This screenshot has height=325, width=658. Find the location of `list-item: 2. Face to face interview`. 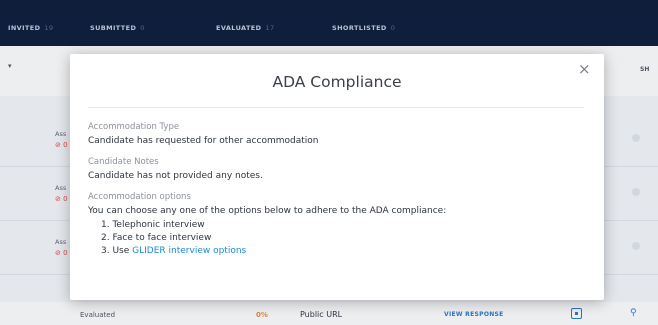

list-item: 2. Face to face interview is located at coordinates (344, 238).